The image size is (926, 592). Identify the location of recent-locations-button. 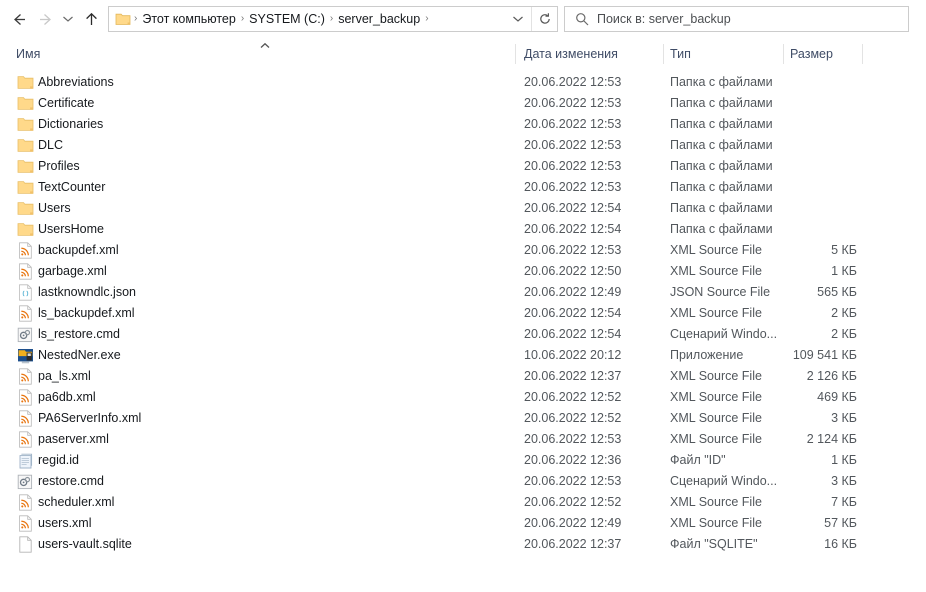
(68, 19).